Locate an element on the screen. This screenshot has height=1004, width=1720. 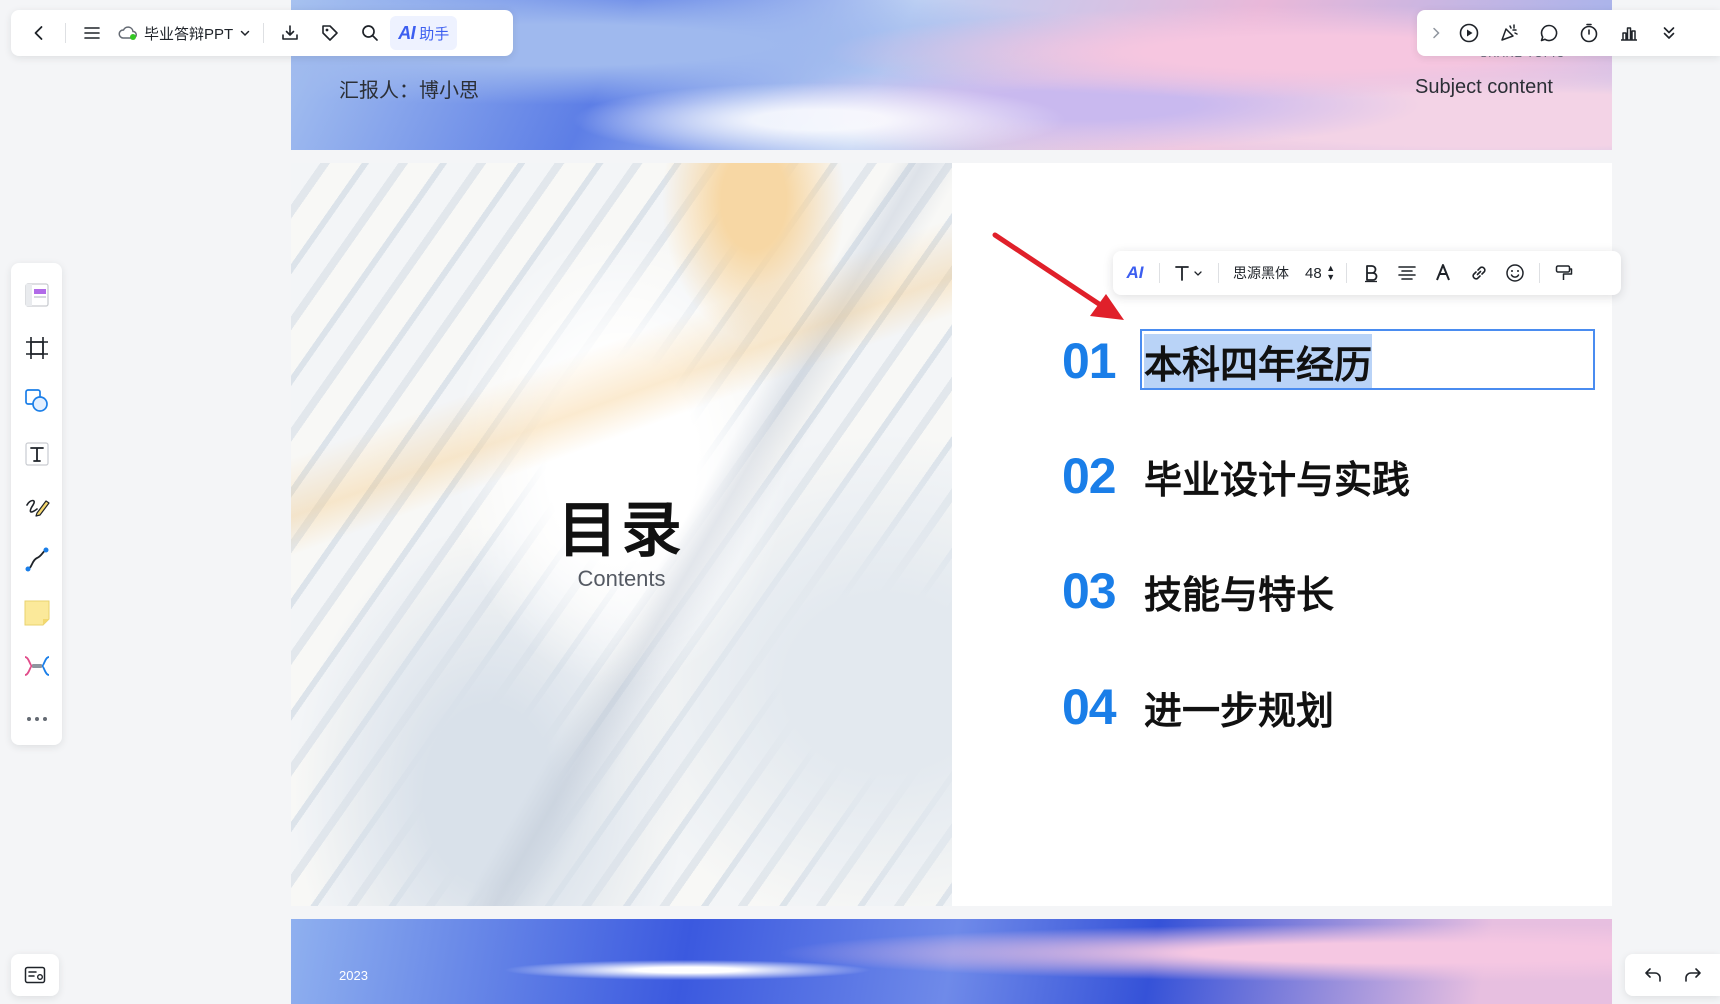
top-right-toolbar is located at coordinates (1568, 33).